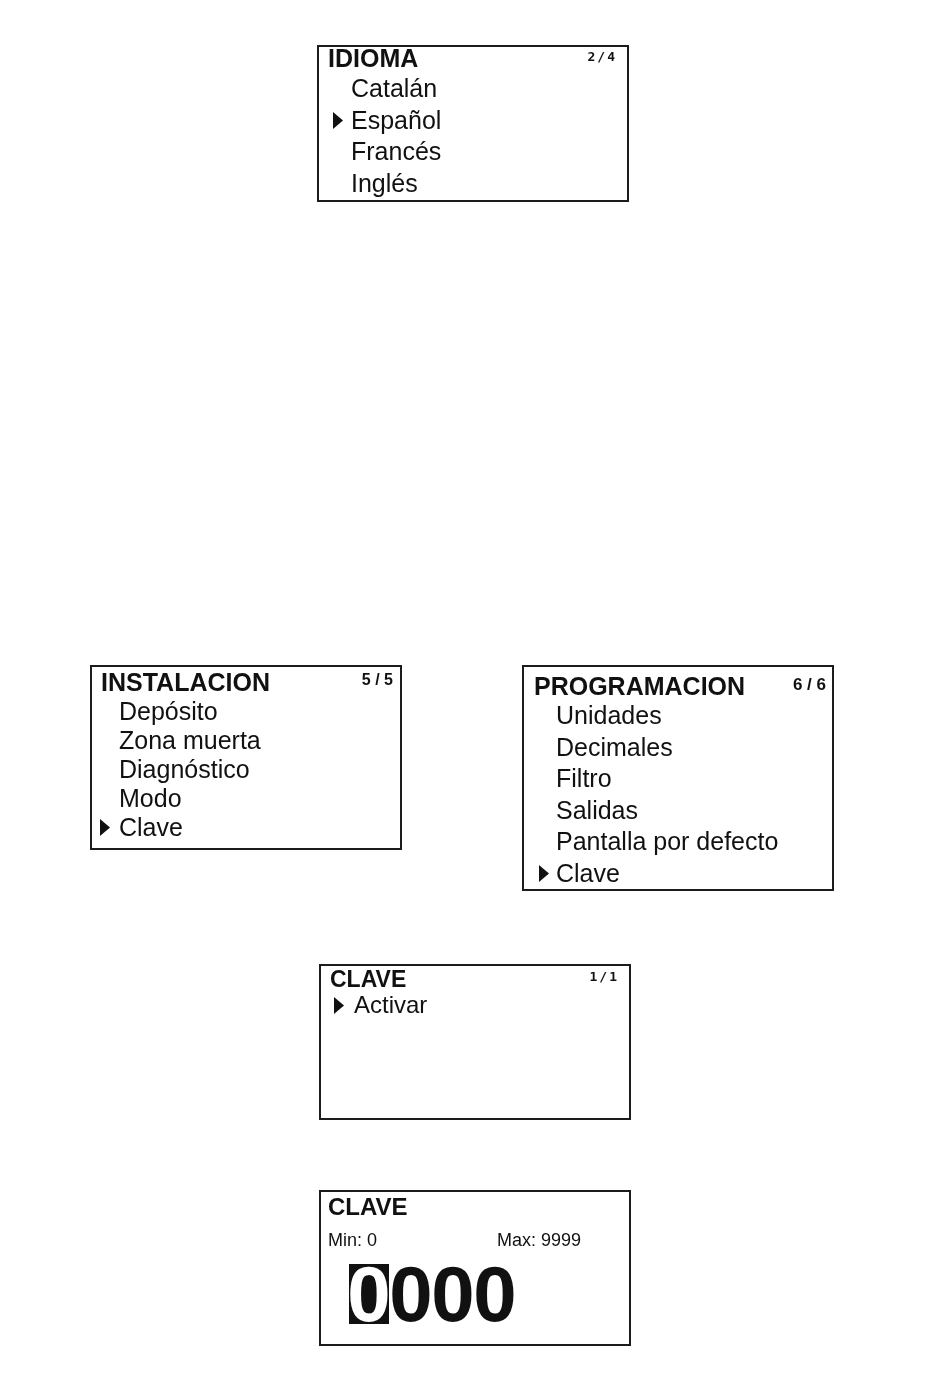 This screenshot has height=1377, width=950. I want to click on screen-title: PROGRAMACION, so click(640, 686).